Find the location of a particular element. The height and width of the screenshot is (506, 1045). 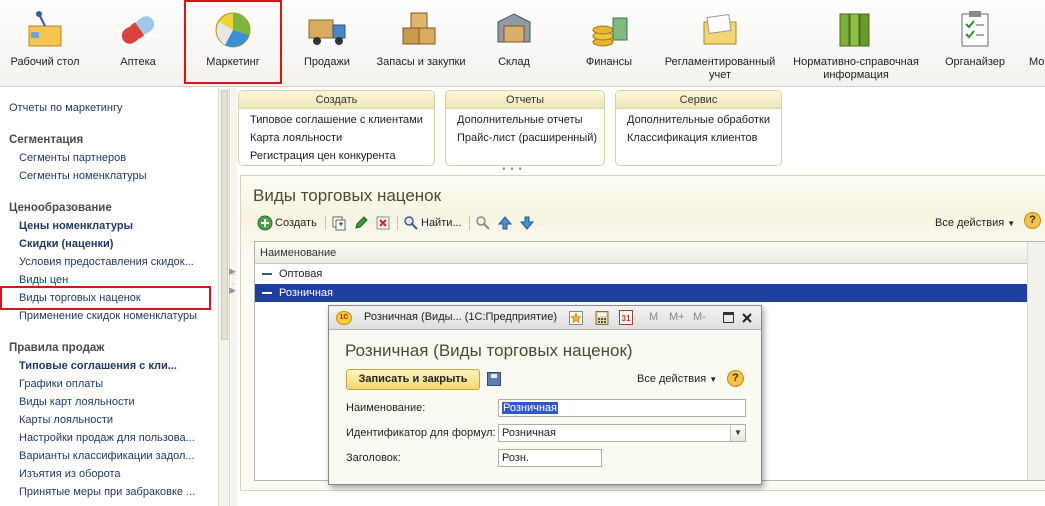

section-label: Мо is located at coordinates (1037, 62).